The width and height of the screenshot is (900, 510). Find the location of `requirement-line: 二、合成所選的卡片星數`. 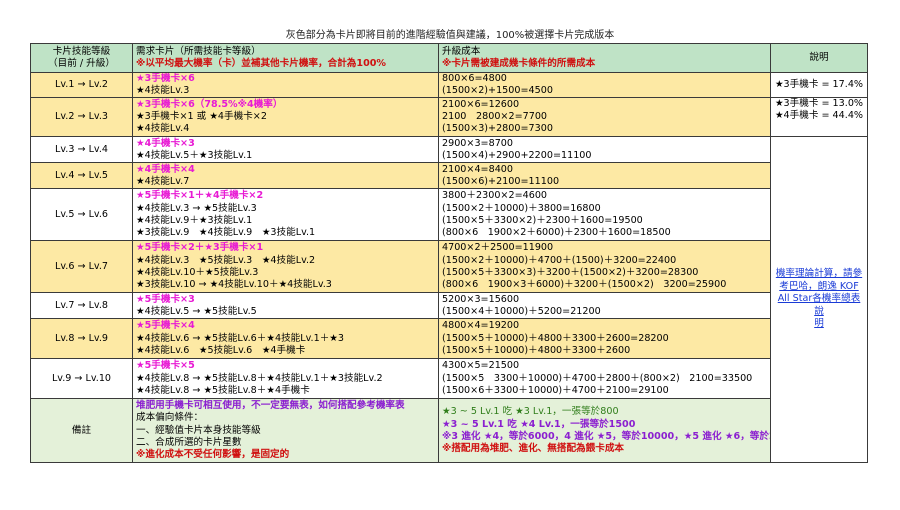

requirement-line: 二、合成所選的卡片星數 is located at coordinates (189, 442).